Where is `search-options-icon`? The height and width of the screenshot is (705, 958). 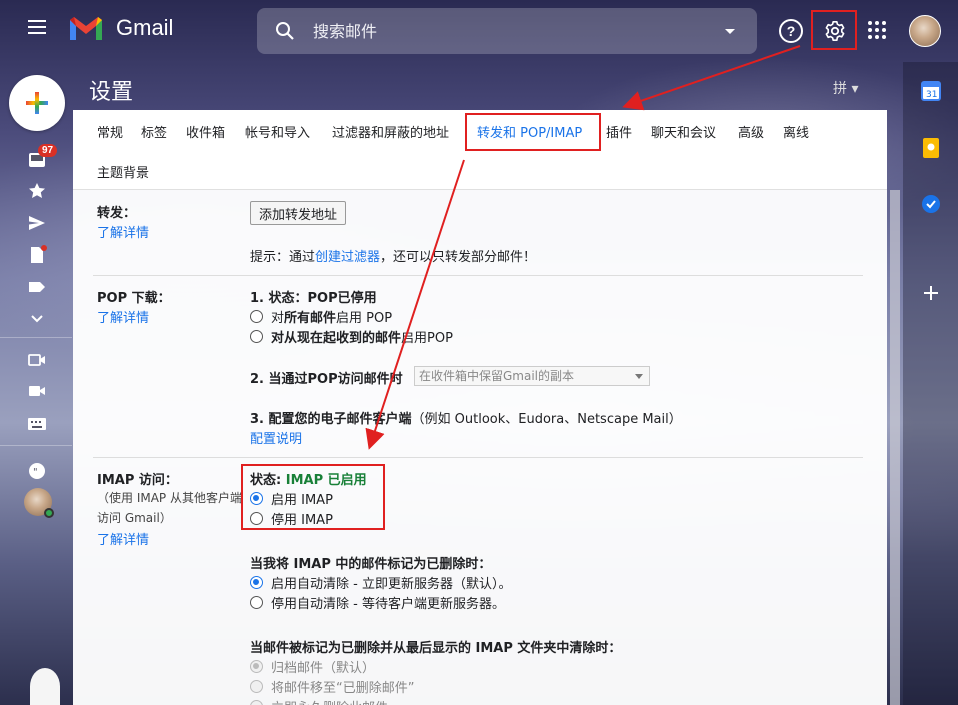
search-options-icon is located at coordinates (730, 31).